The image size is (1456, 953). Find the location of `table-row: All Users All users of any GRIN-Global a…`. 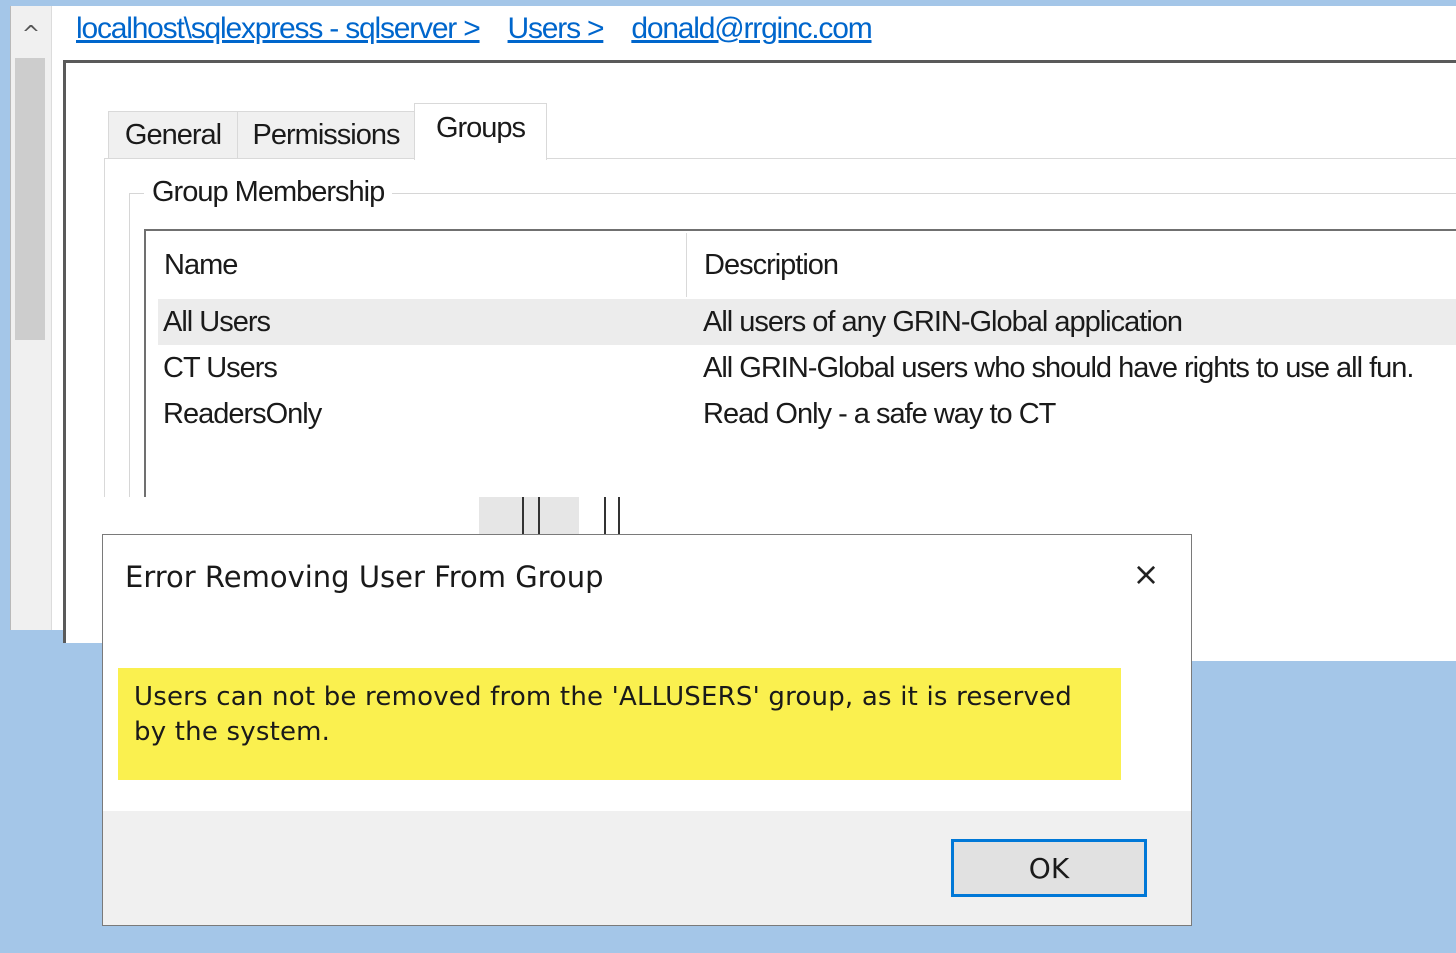

table-row: All Users All users of any GRIN-Global a… is located at coordinates (807, 322).